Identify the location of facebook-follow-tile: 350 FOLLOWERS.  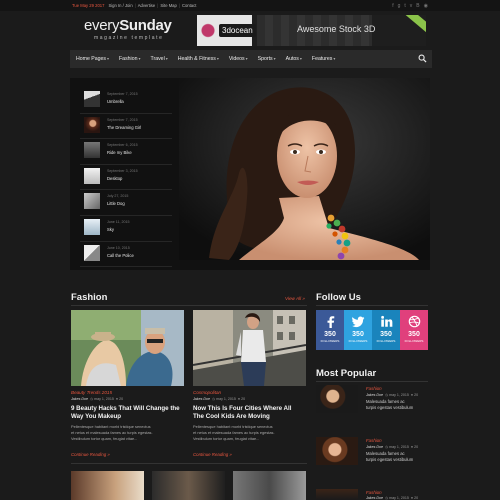
(330, 330).